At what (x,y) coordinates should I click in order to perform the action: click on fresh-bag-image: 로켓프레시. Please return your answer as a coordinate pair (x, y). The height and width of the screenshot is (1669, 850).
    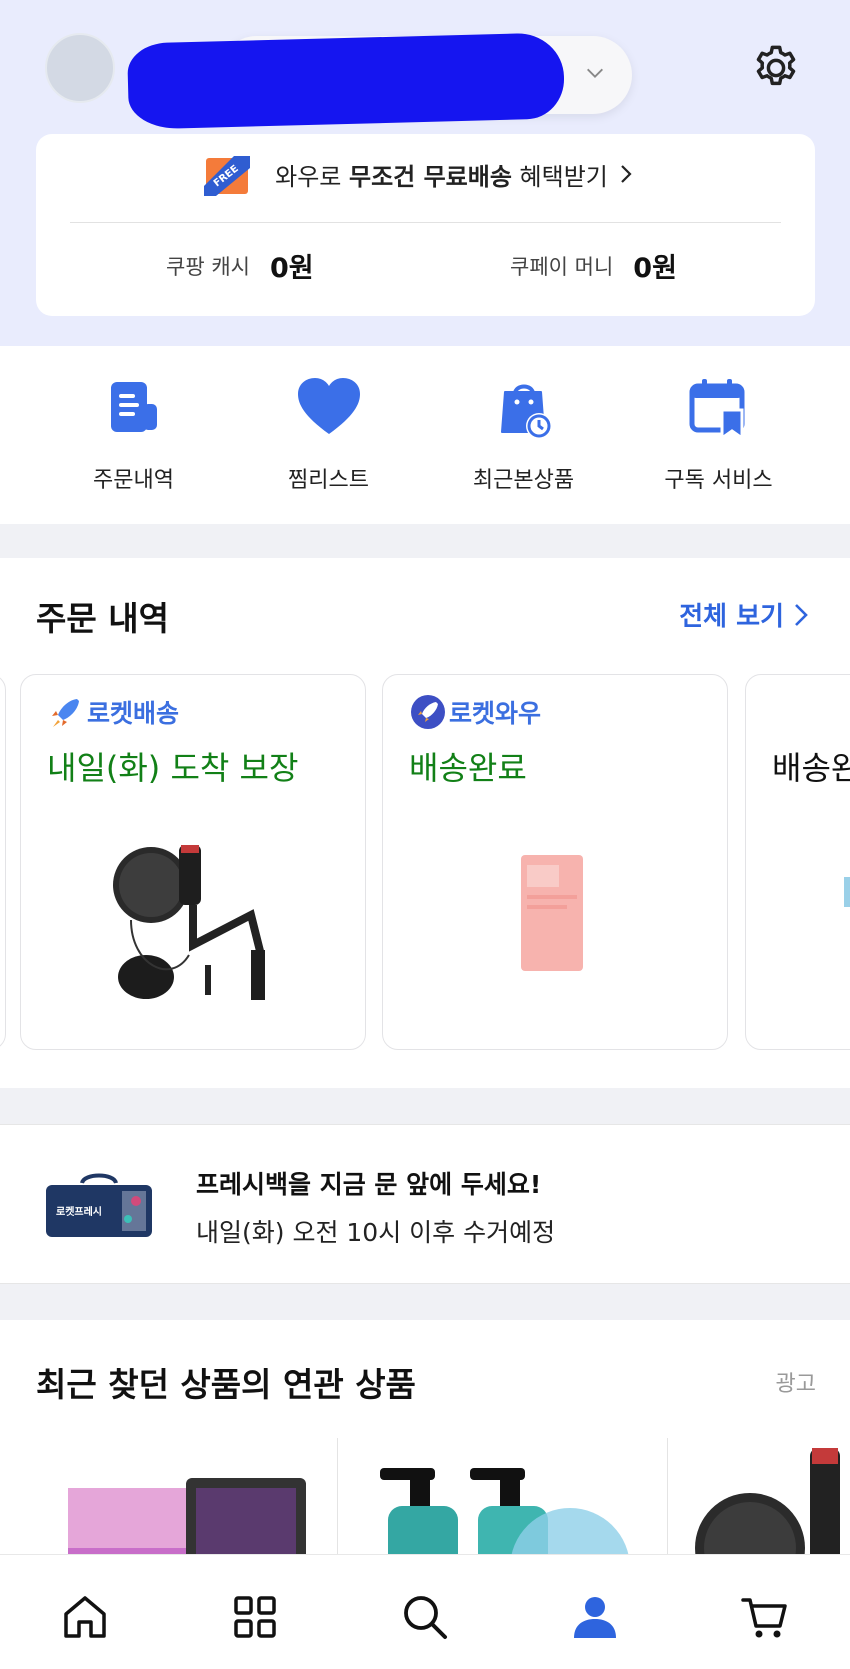
    Looking at the image, I should click on (99, 1205).